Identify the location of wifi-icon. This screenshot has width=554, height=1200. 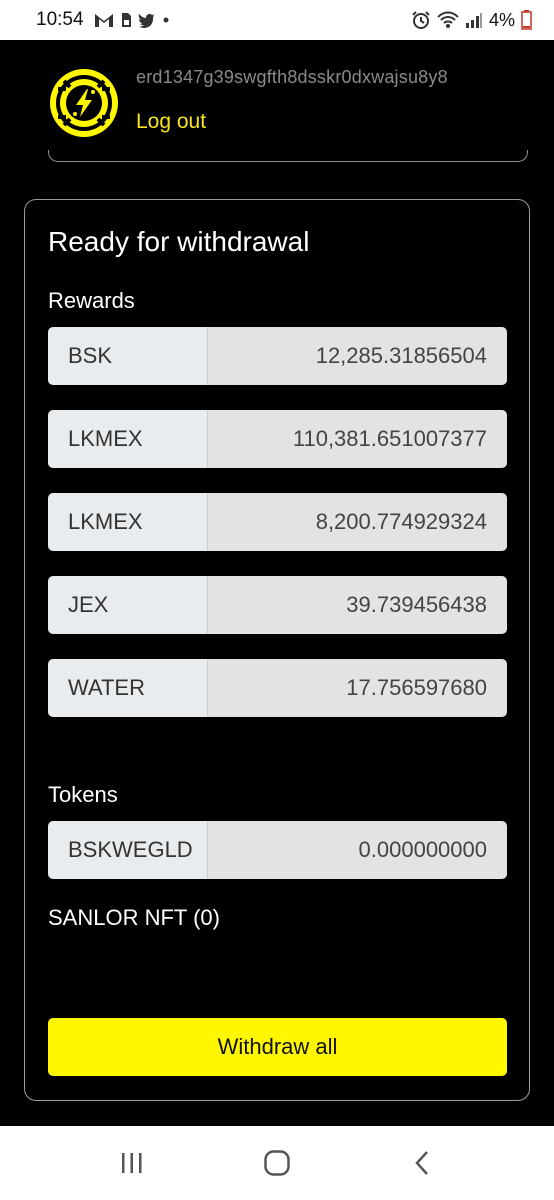
(448, 20).